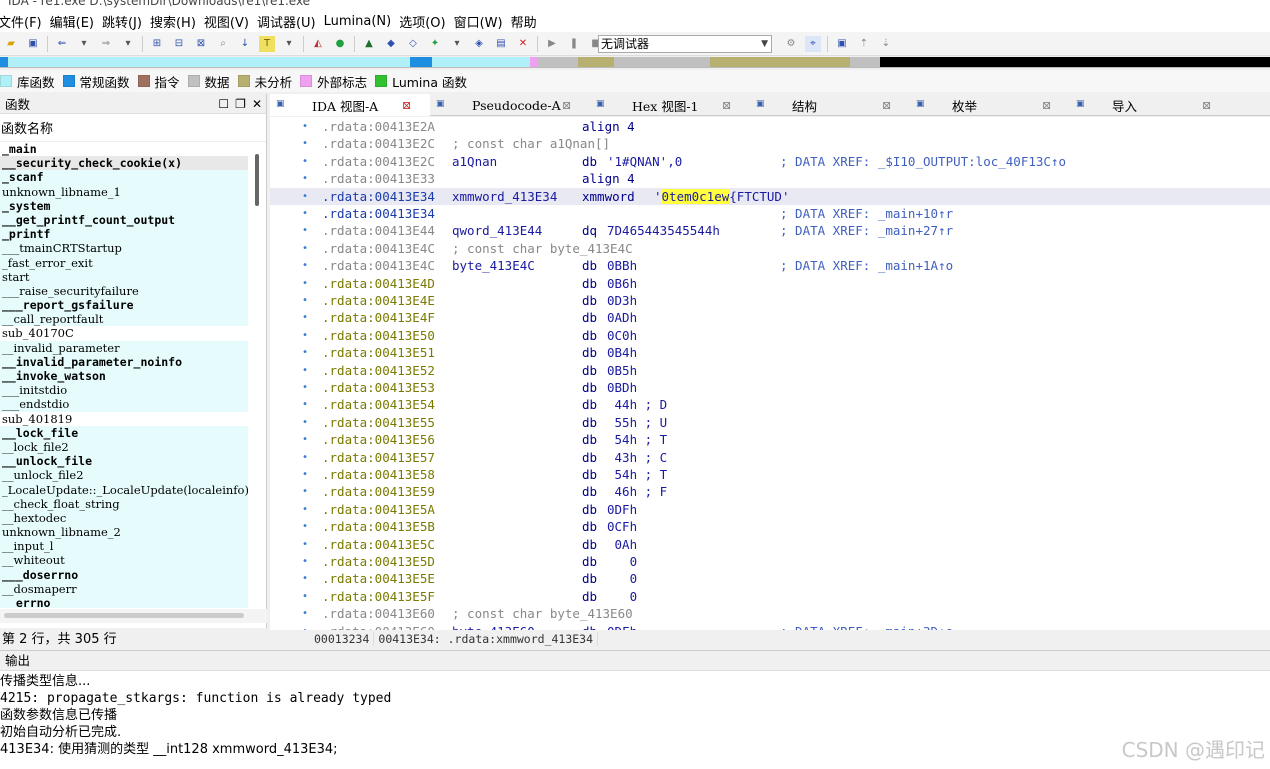 The width and height of the screenshot is (1270, 769). I want to click on code-operand: '1#QNAN',0, so click(644, 161).